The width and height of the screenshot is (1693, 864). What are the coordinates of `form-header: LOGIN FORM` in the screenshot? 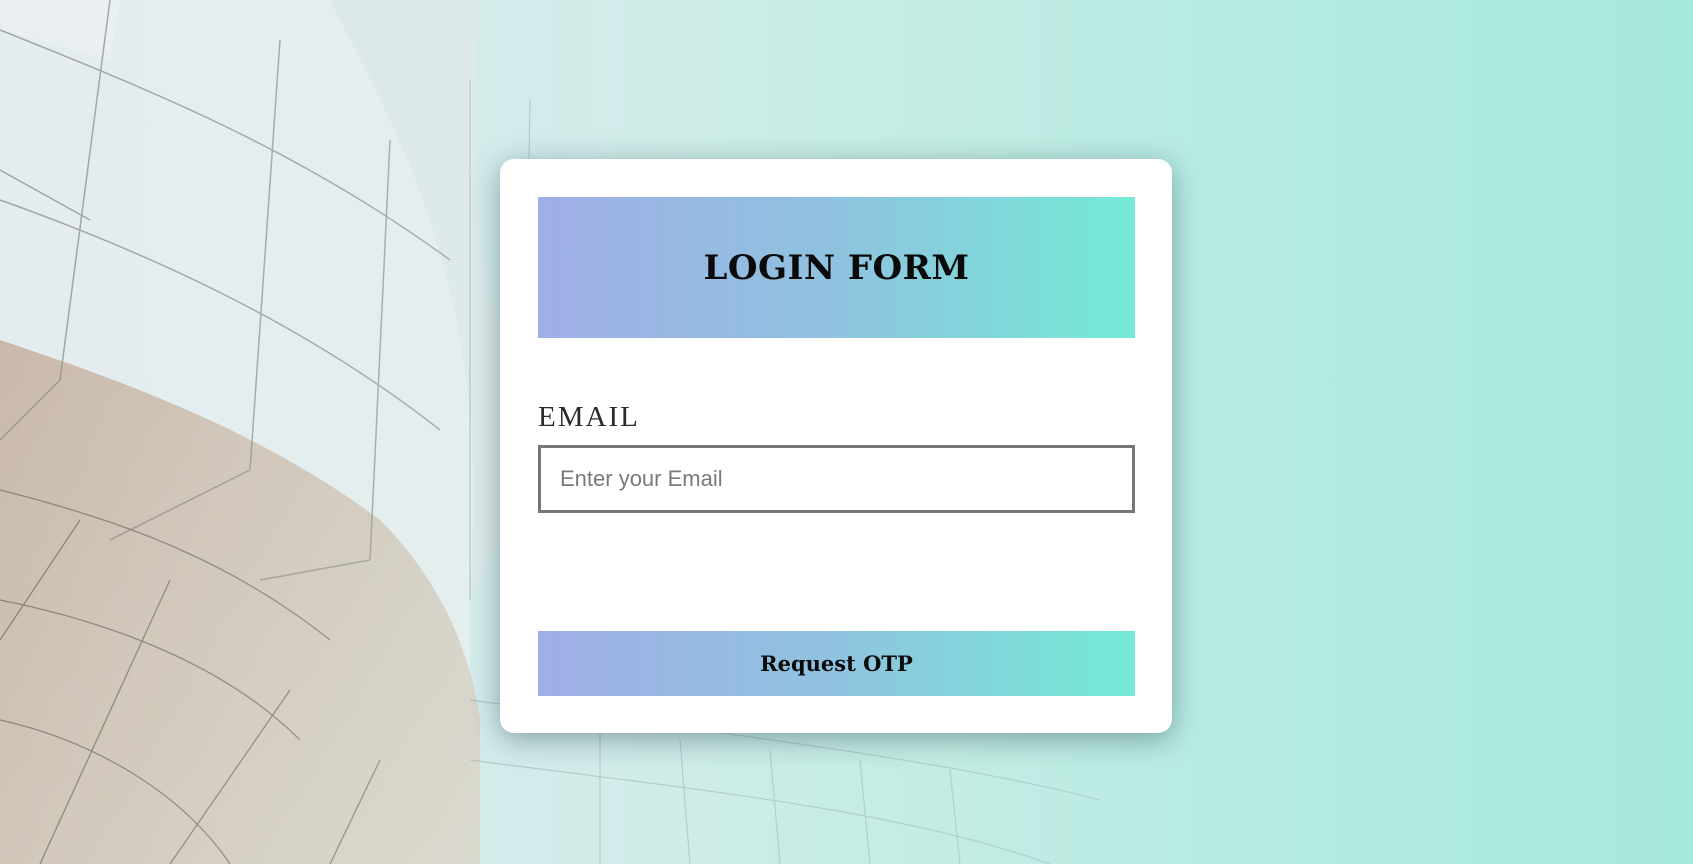 It's located at (836, 267).